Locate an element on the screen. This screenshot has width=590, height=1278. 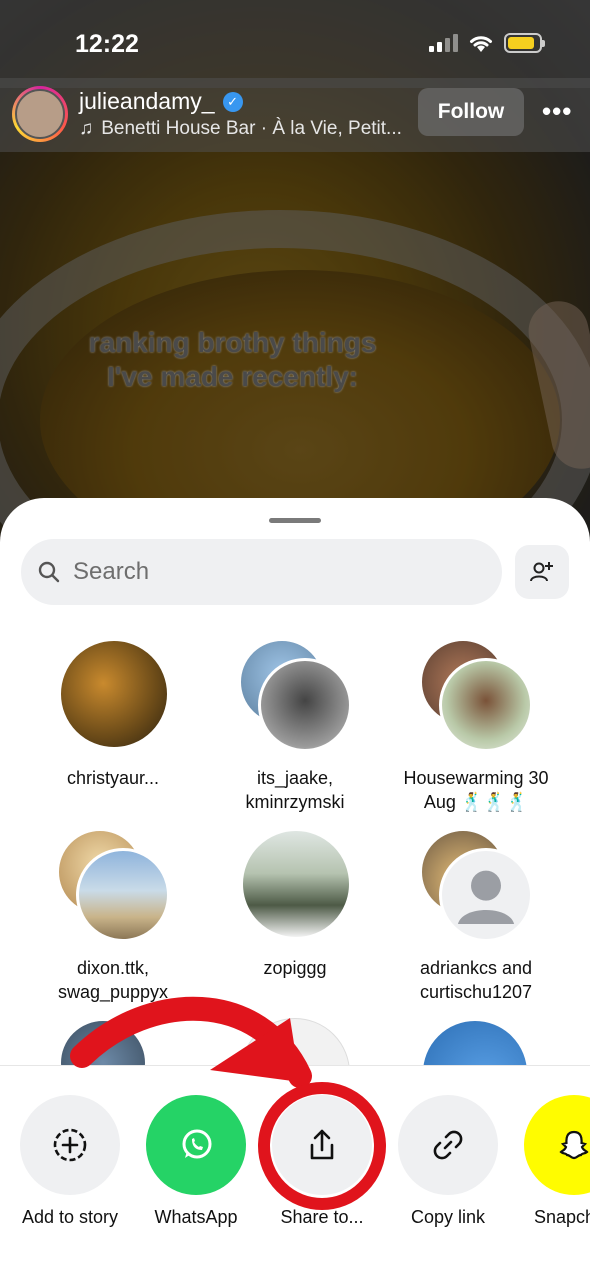
whatsapp-icon is located at coordinates (197, 1144).